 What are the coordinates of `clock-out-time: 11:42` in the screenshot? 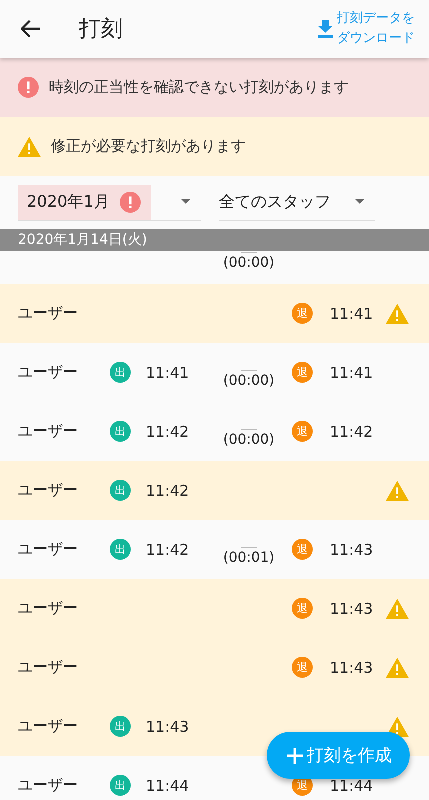 It's located at (352, 431).